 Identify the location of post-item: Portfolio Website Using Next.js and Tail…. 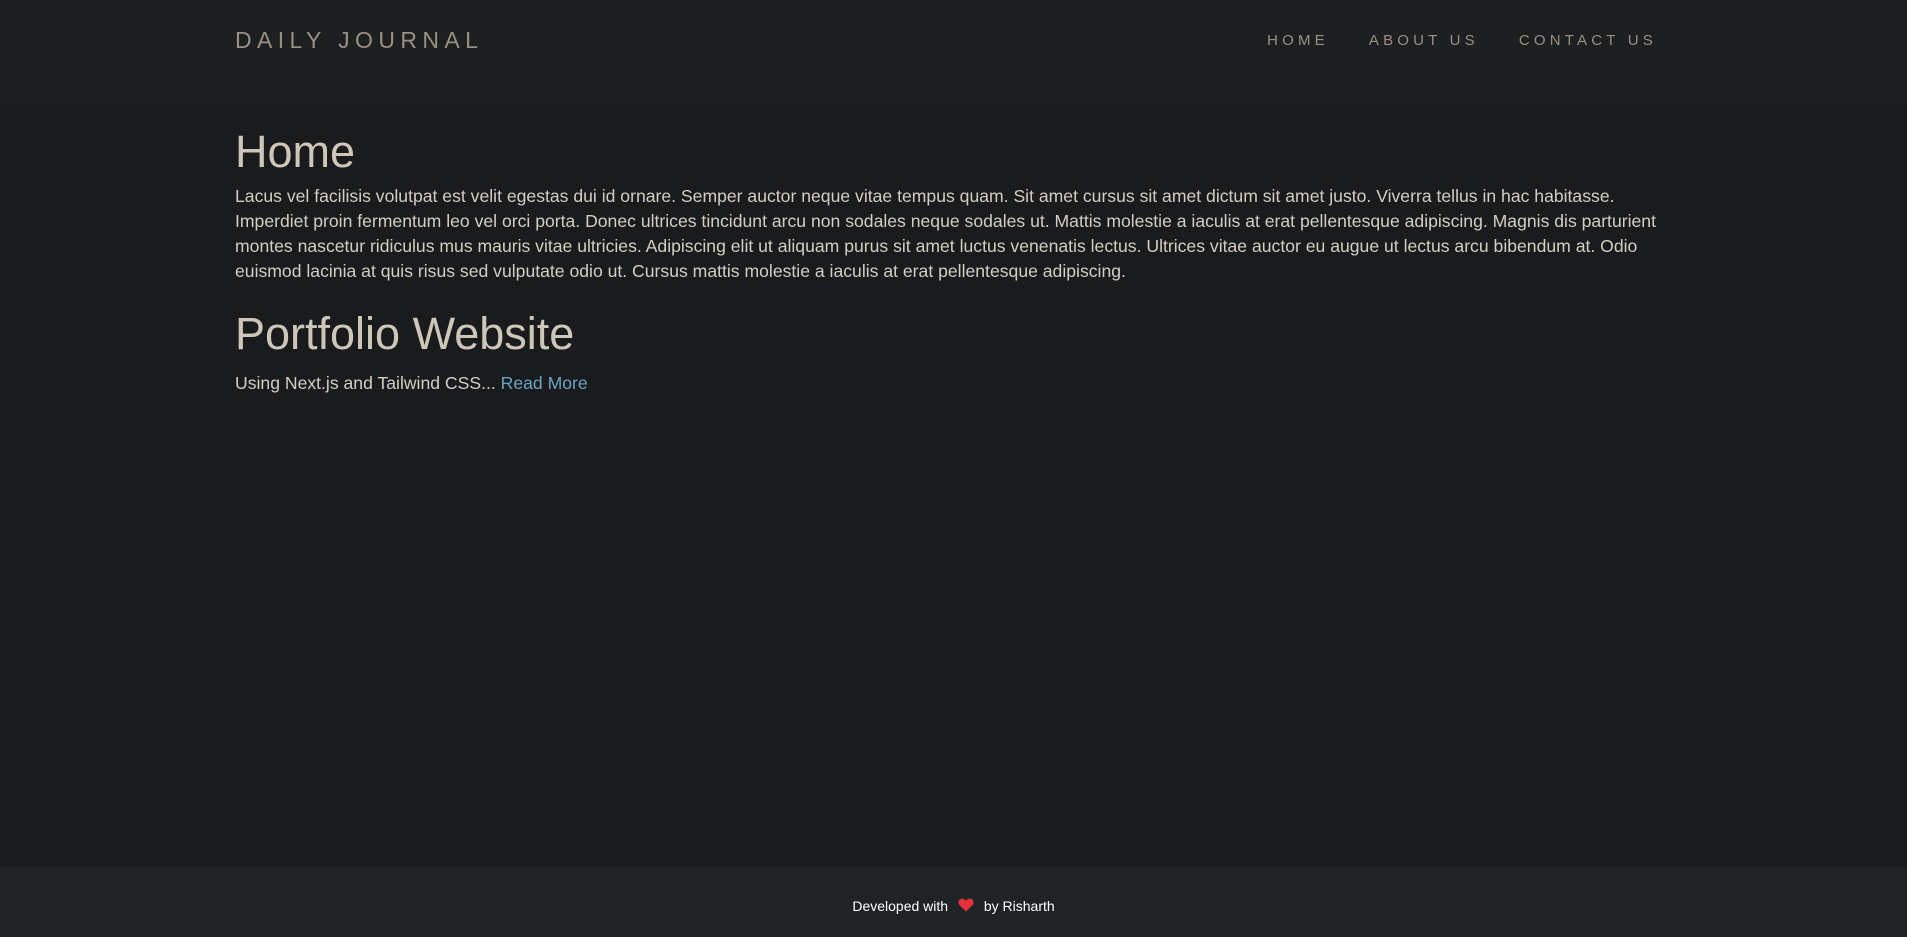
(955, 351).